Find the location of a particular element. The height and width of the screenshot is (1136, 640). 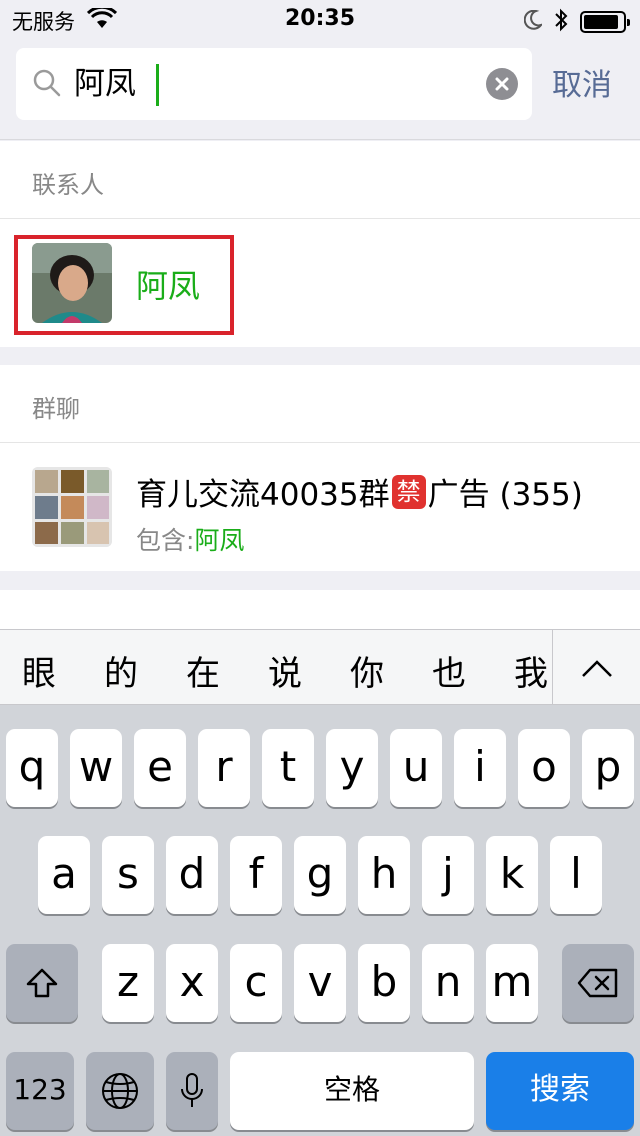

key-t: t is located at coordinates (288, 768).